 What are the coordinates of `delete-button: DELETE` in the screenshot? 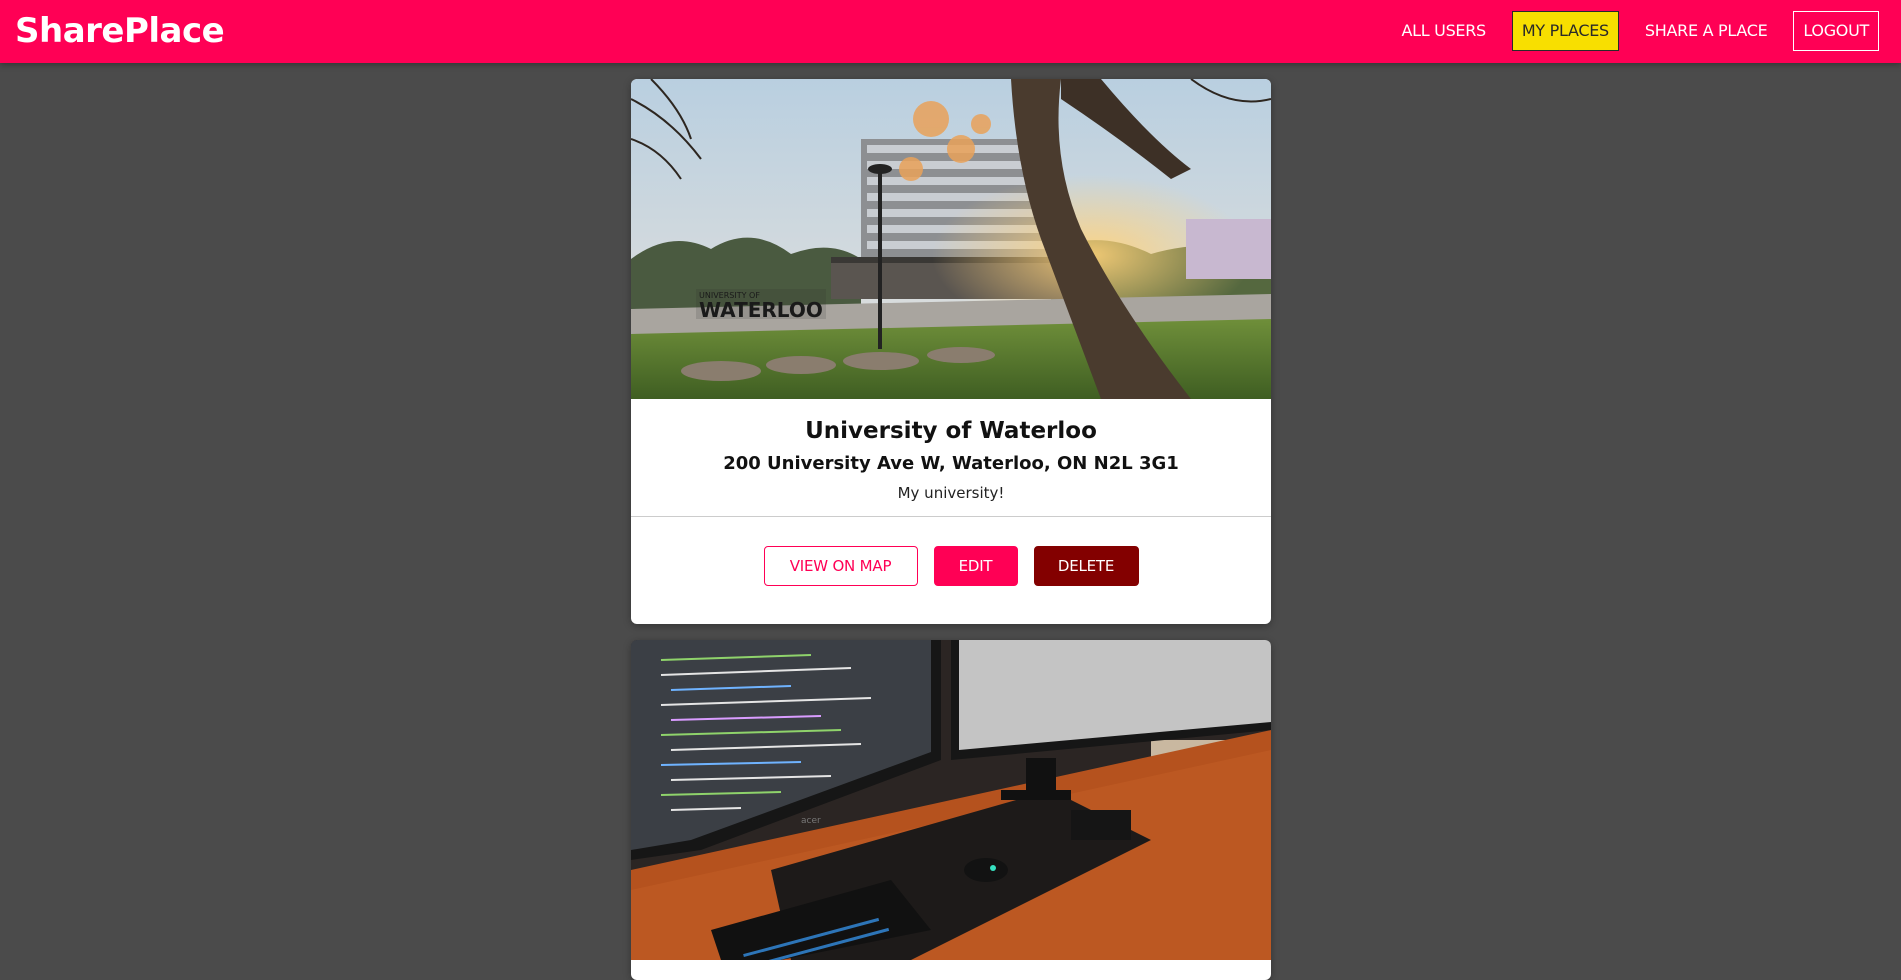 It's located at (1086, 566).